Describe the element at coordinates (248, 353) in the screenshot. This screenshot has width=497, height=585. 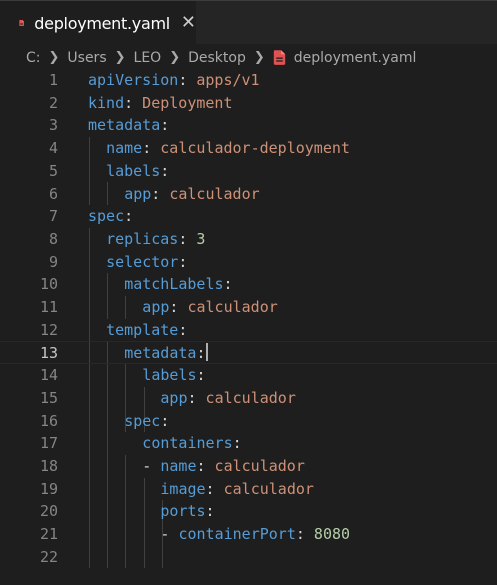
I see `code-line: 13 metadata:` at that location.